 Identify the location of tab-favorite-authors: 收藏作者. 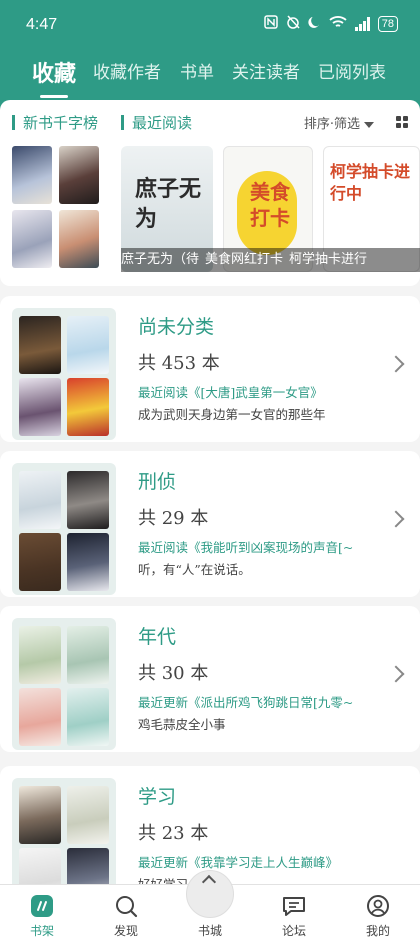
(127, 70).